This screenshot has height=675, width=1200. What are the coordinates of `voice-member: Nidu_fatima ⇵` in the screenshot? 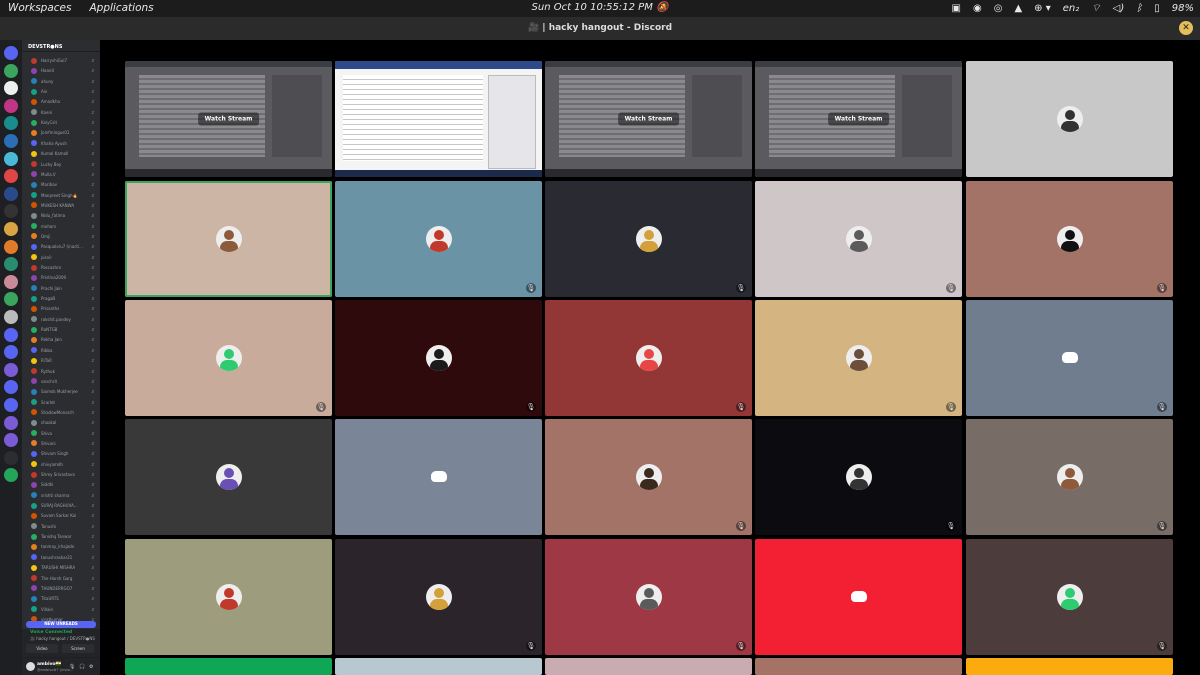 It's located at (65, 215).